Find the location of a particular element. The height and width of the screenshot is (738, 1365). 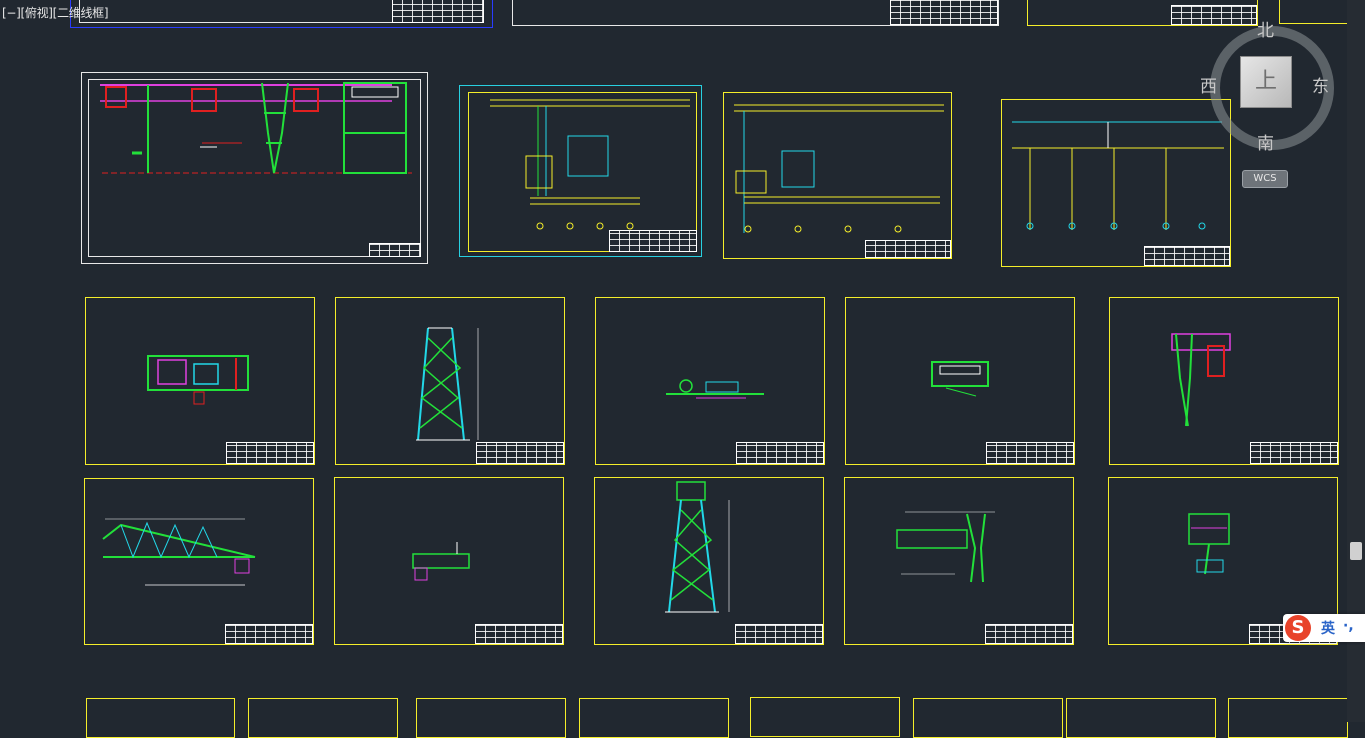

compass-west: 西 is located at coordinates (1208, 84).